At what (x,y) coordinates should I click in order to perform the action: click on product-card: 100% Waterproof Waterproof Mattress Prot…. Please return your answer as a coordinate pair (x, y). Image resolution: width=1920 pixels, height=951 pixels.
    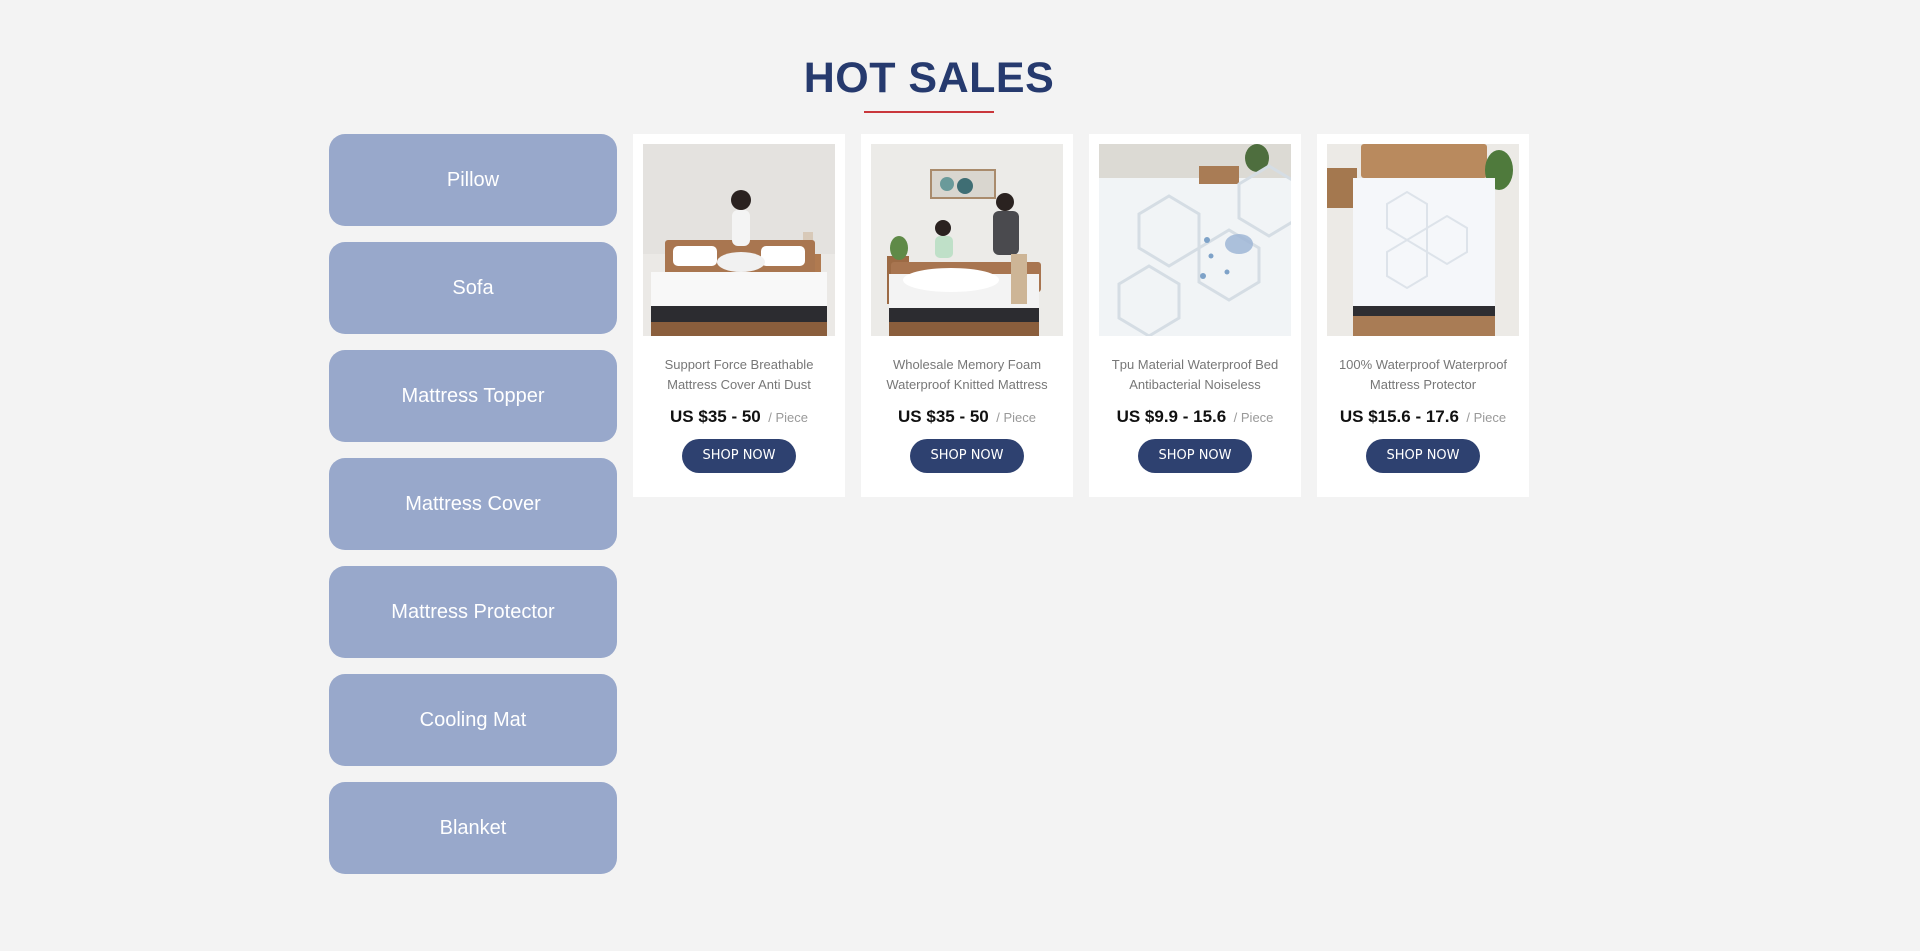
    Looking at the image, I should click on (1423, 315).